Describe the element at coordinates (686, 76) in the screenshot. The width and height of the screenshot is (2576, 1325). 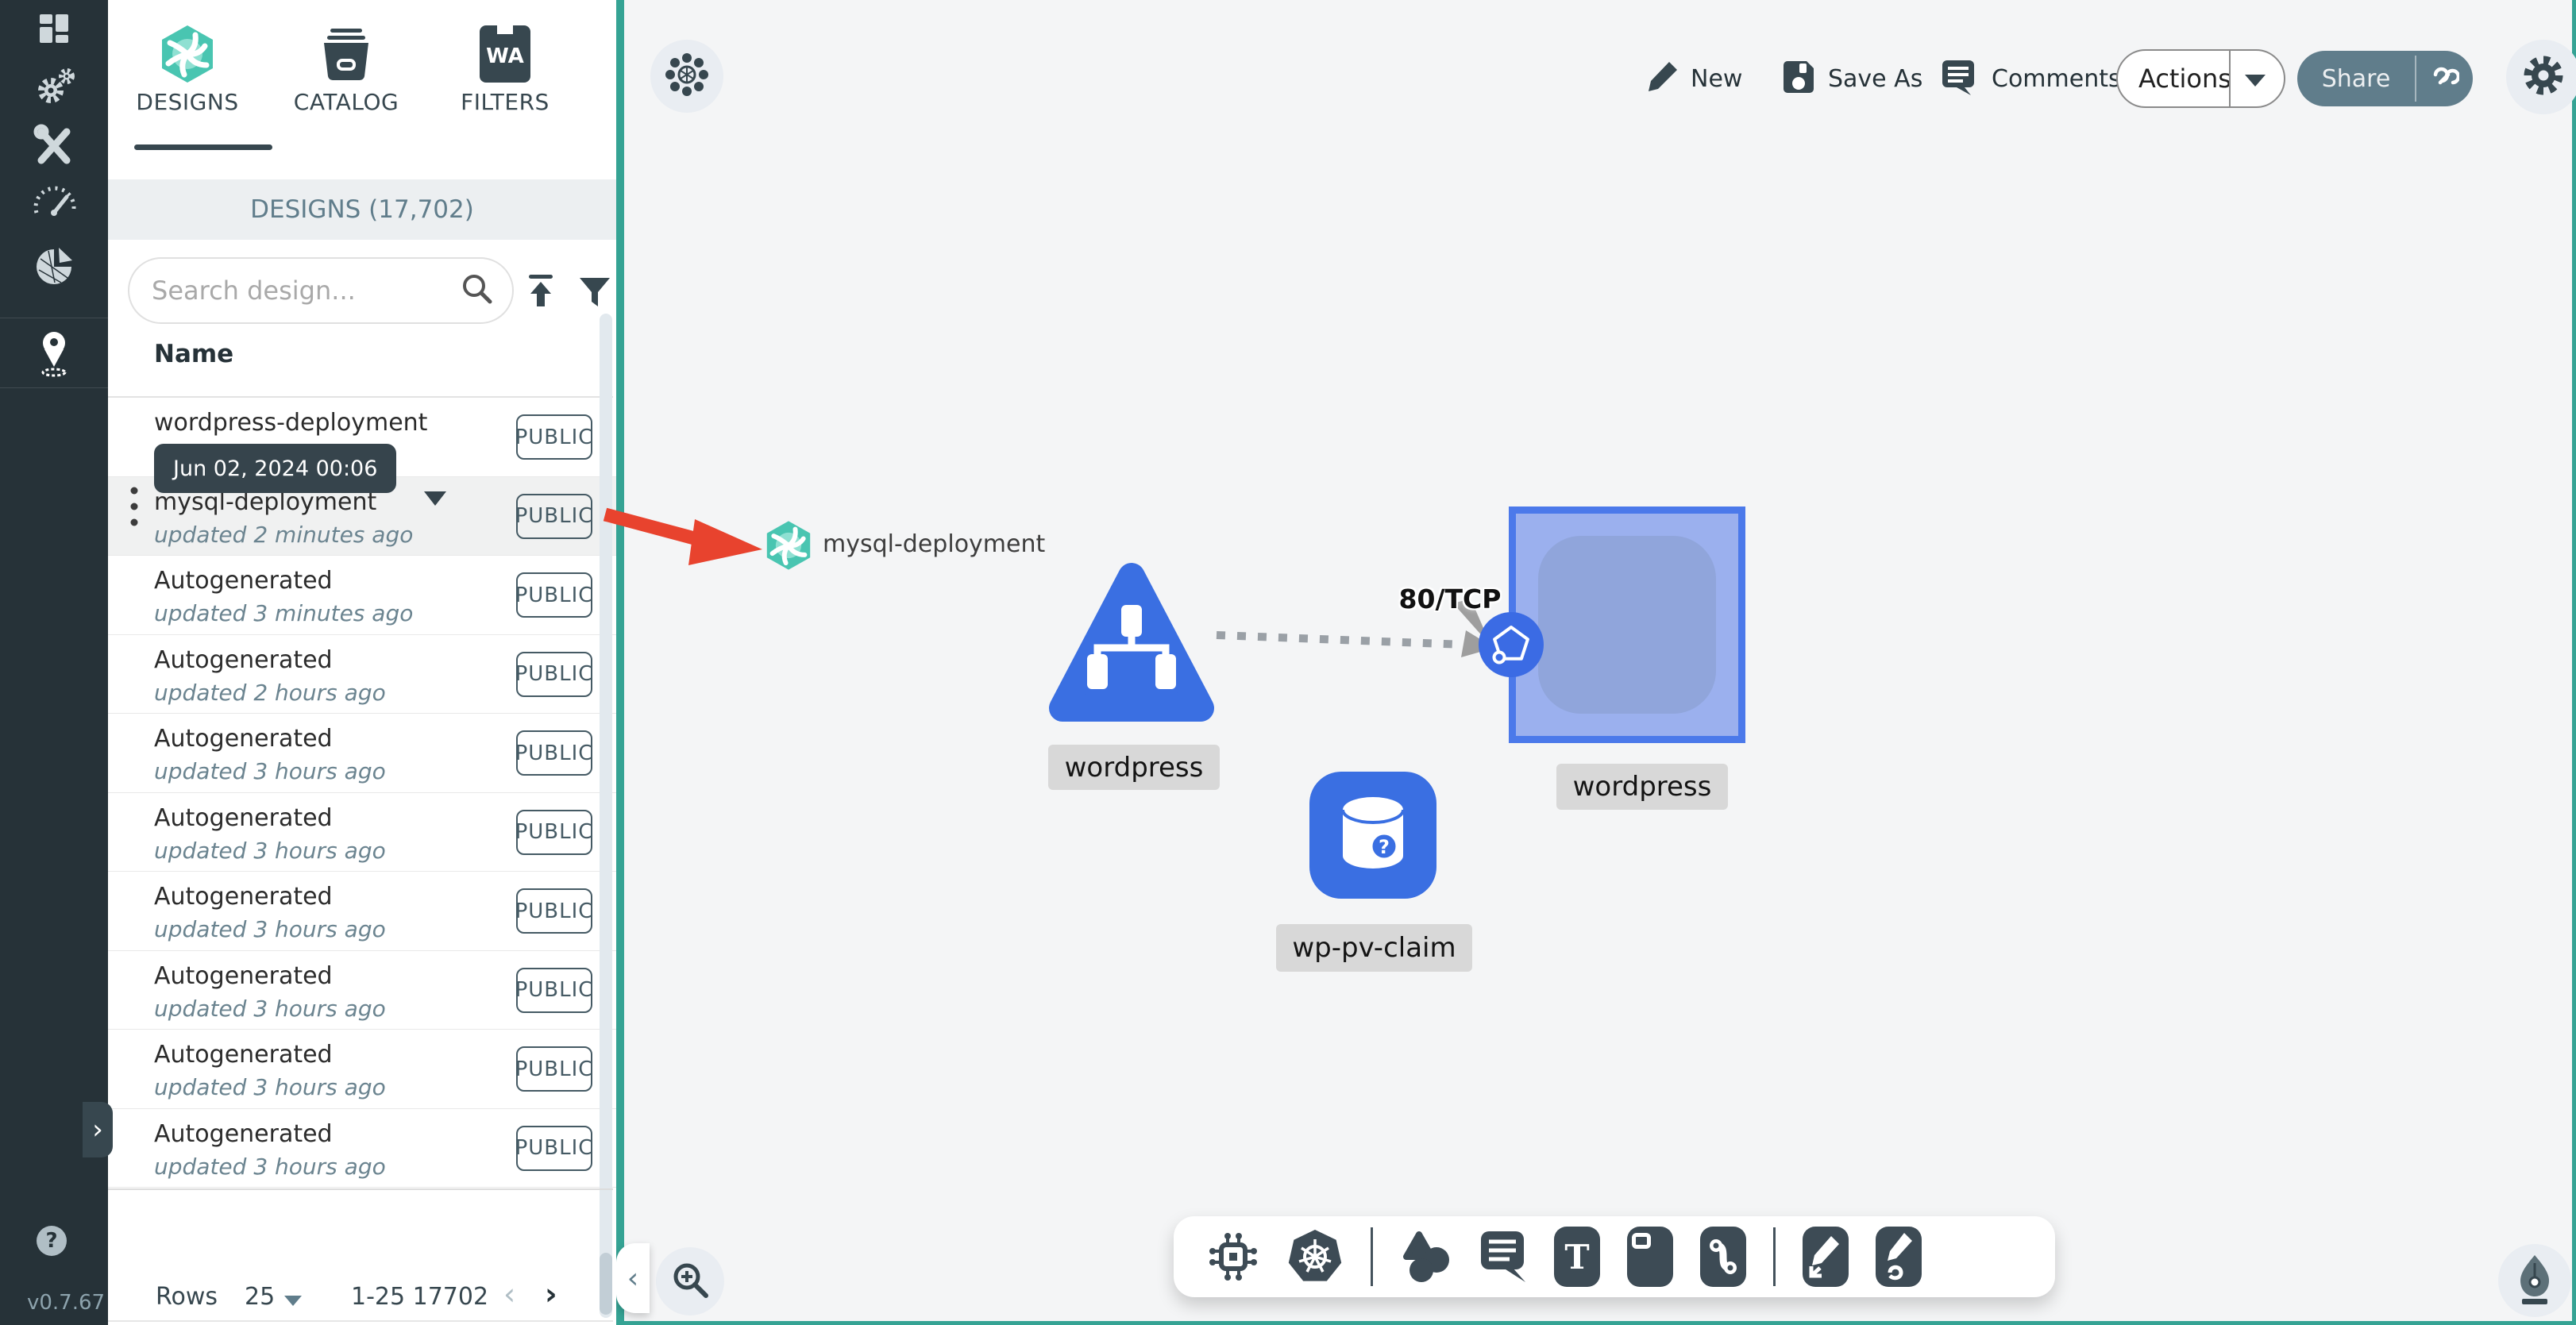
I see `mesh-overview-button` at that location.